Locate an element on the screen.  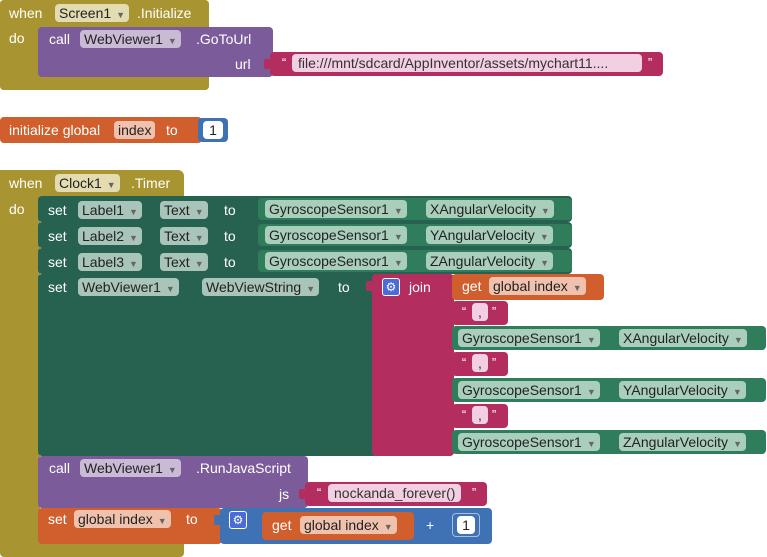
set-webviewstring-component: WebViewer1 ▼ is located at coordinates (128, 287).